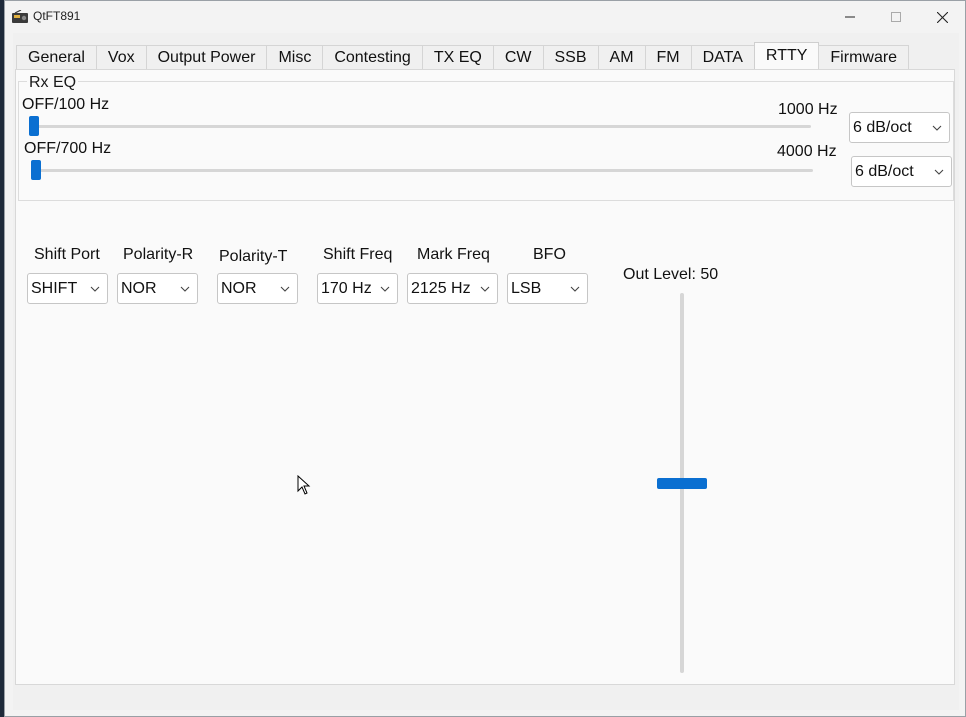 The width and height of the screenshot is (966, 717). I want to click on rx-eq-high-slope-select: 6 dB/oct, so click(901, 171).